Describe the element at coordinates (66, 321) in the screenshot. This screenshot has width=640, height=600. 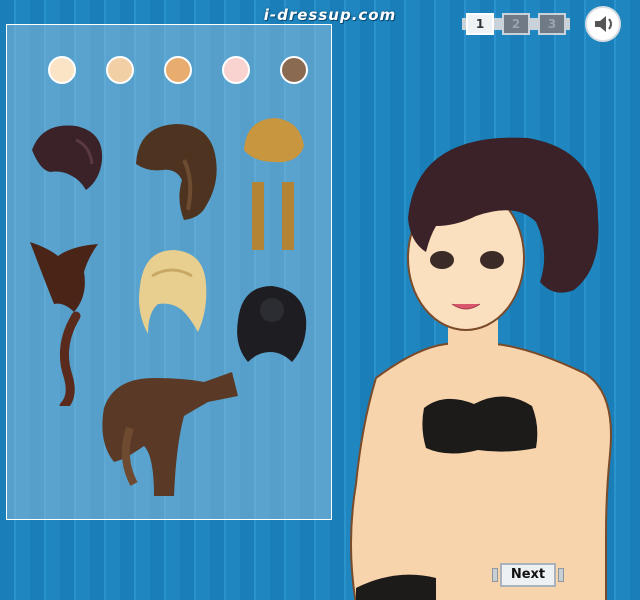
I see `hair-option-horned-ponytail` at that location.